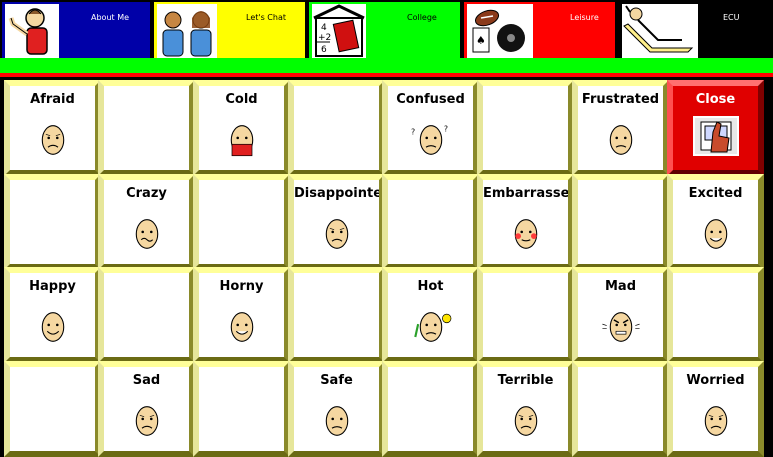 This screenshot has height=457, width=773. What do you see at coordinates (539, 29) in the screenshot?
I see `tab-leisure: ♠ Leisure` at bounding box center [539, 29].